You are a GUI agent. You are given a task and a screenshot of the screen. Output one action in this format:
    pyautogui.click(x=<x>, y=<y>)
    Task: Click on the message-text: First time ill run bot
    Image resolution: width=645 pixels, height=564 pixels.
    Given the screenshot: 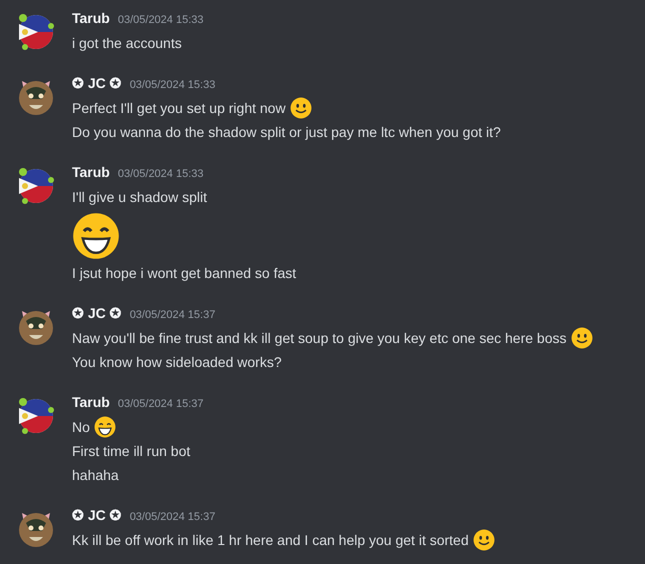 What is the action you would take?
    pyautogui.click(x=131, y=451)
    